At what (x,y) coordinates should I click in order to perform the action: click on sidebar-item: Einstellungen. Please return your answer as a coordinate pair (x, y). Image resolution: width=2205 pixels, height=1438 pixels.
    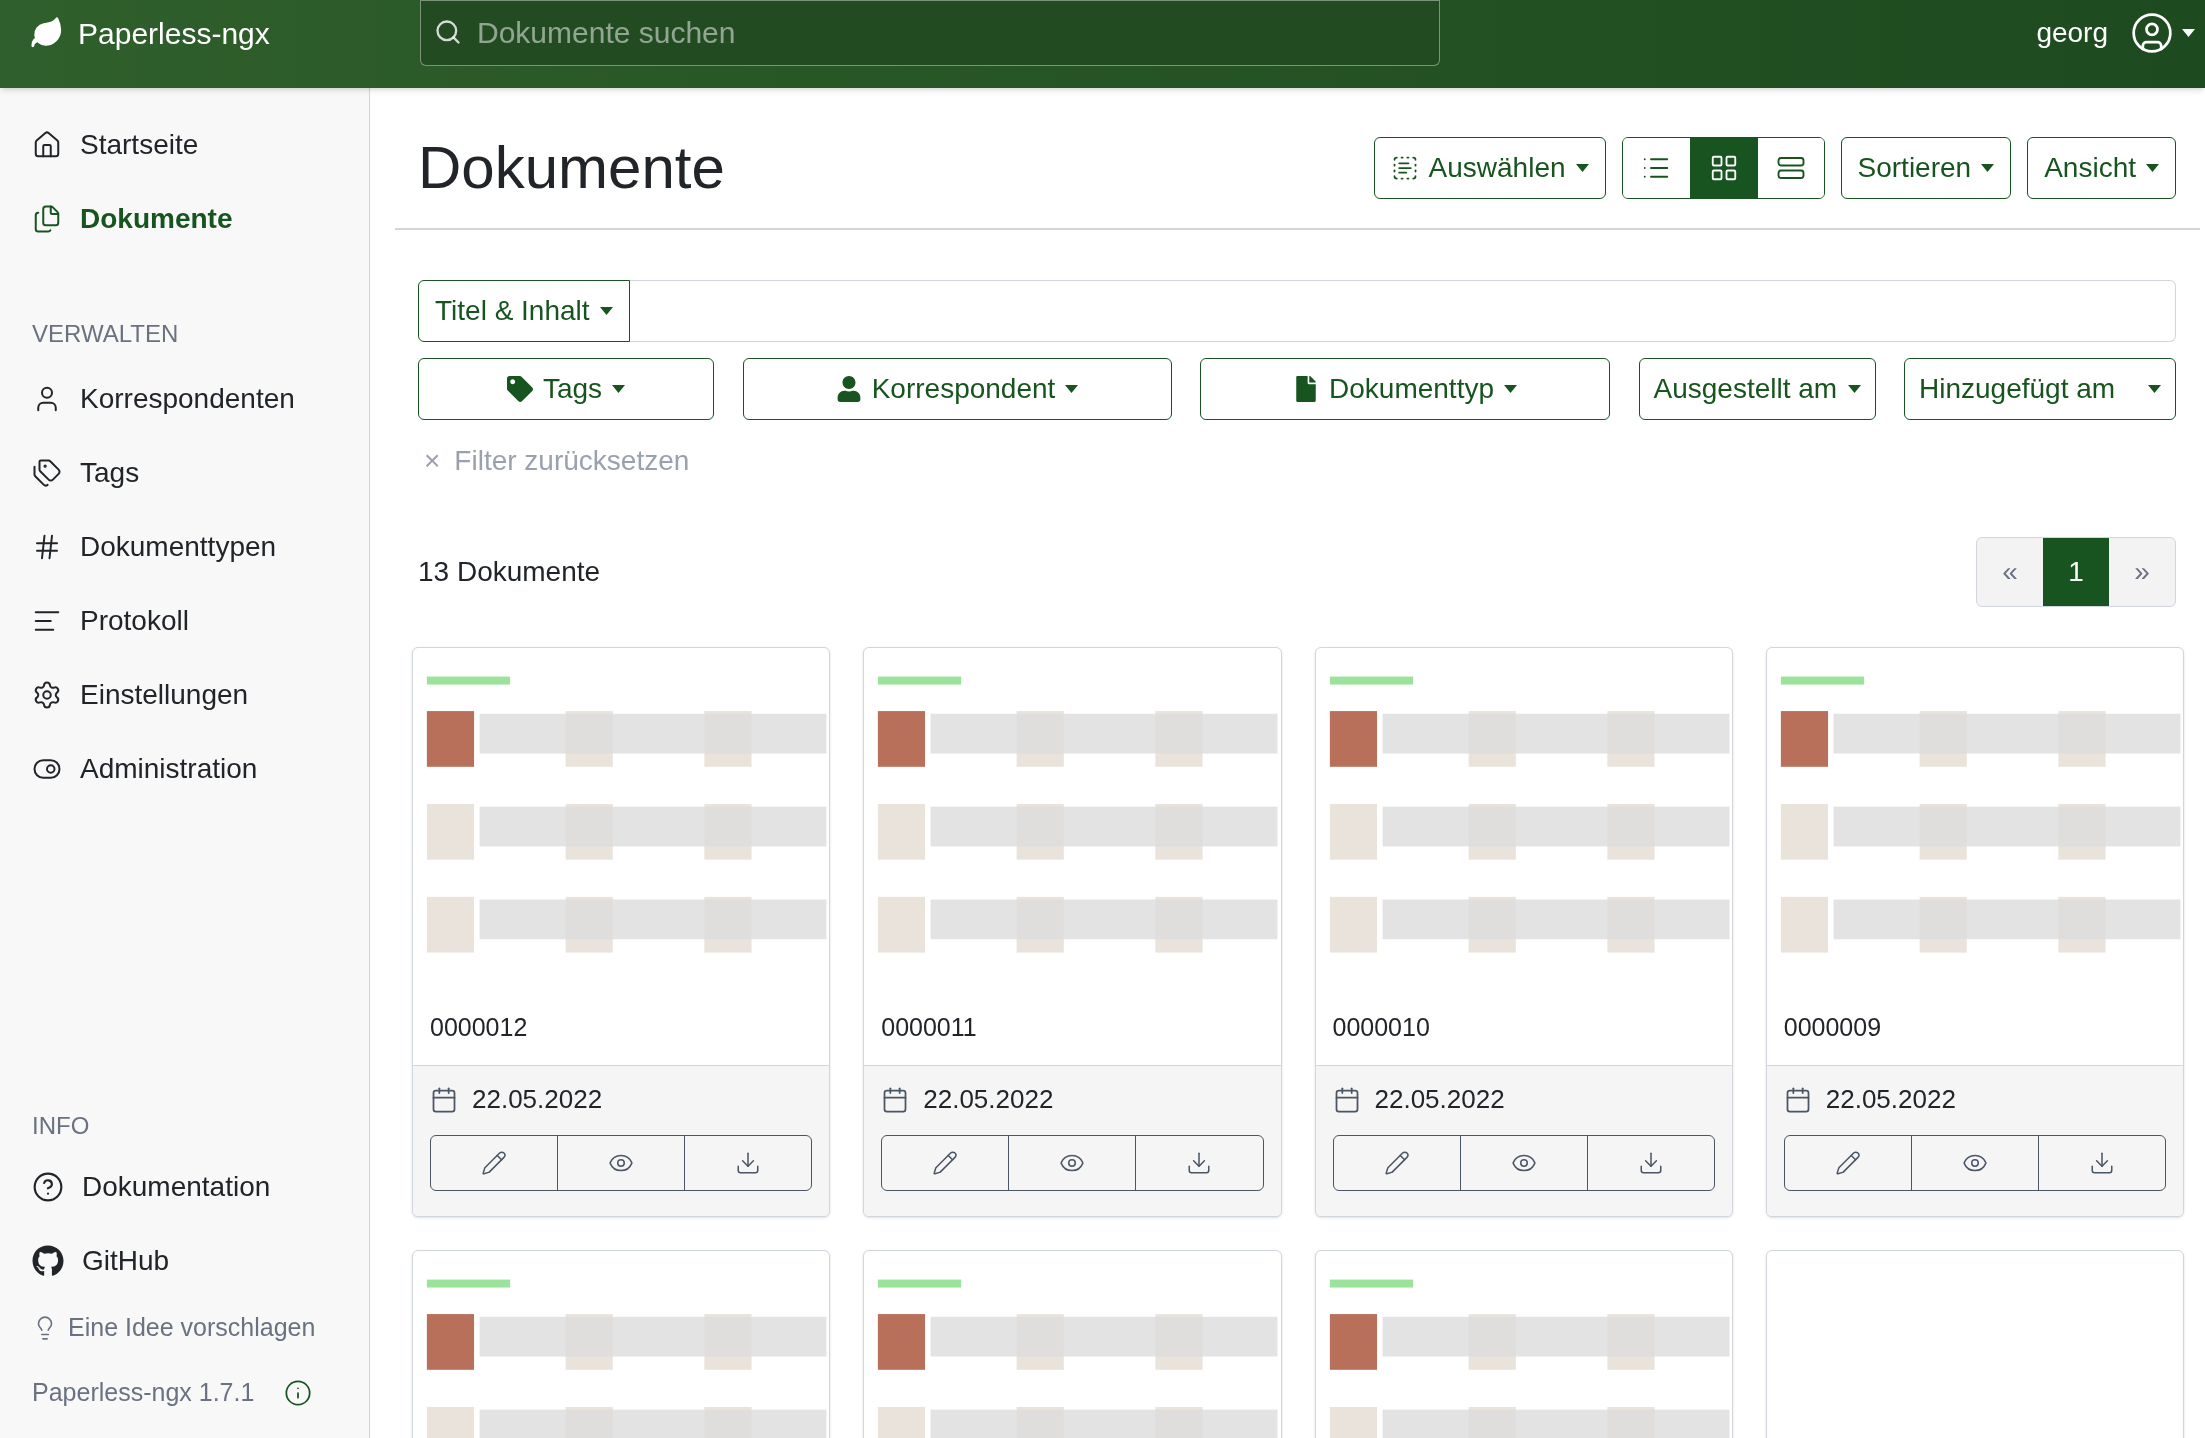
    Looking at the image, I should click on (184, 695).